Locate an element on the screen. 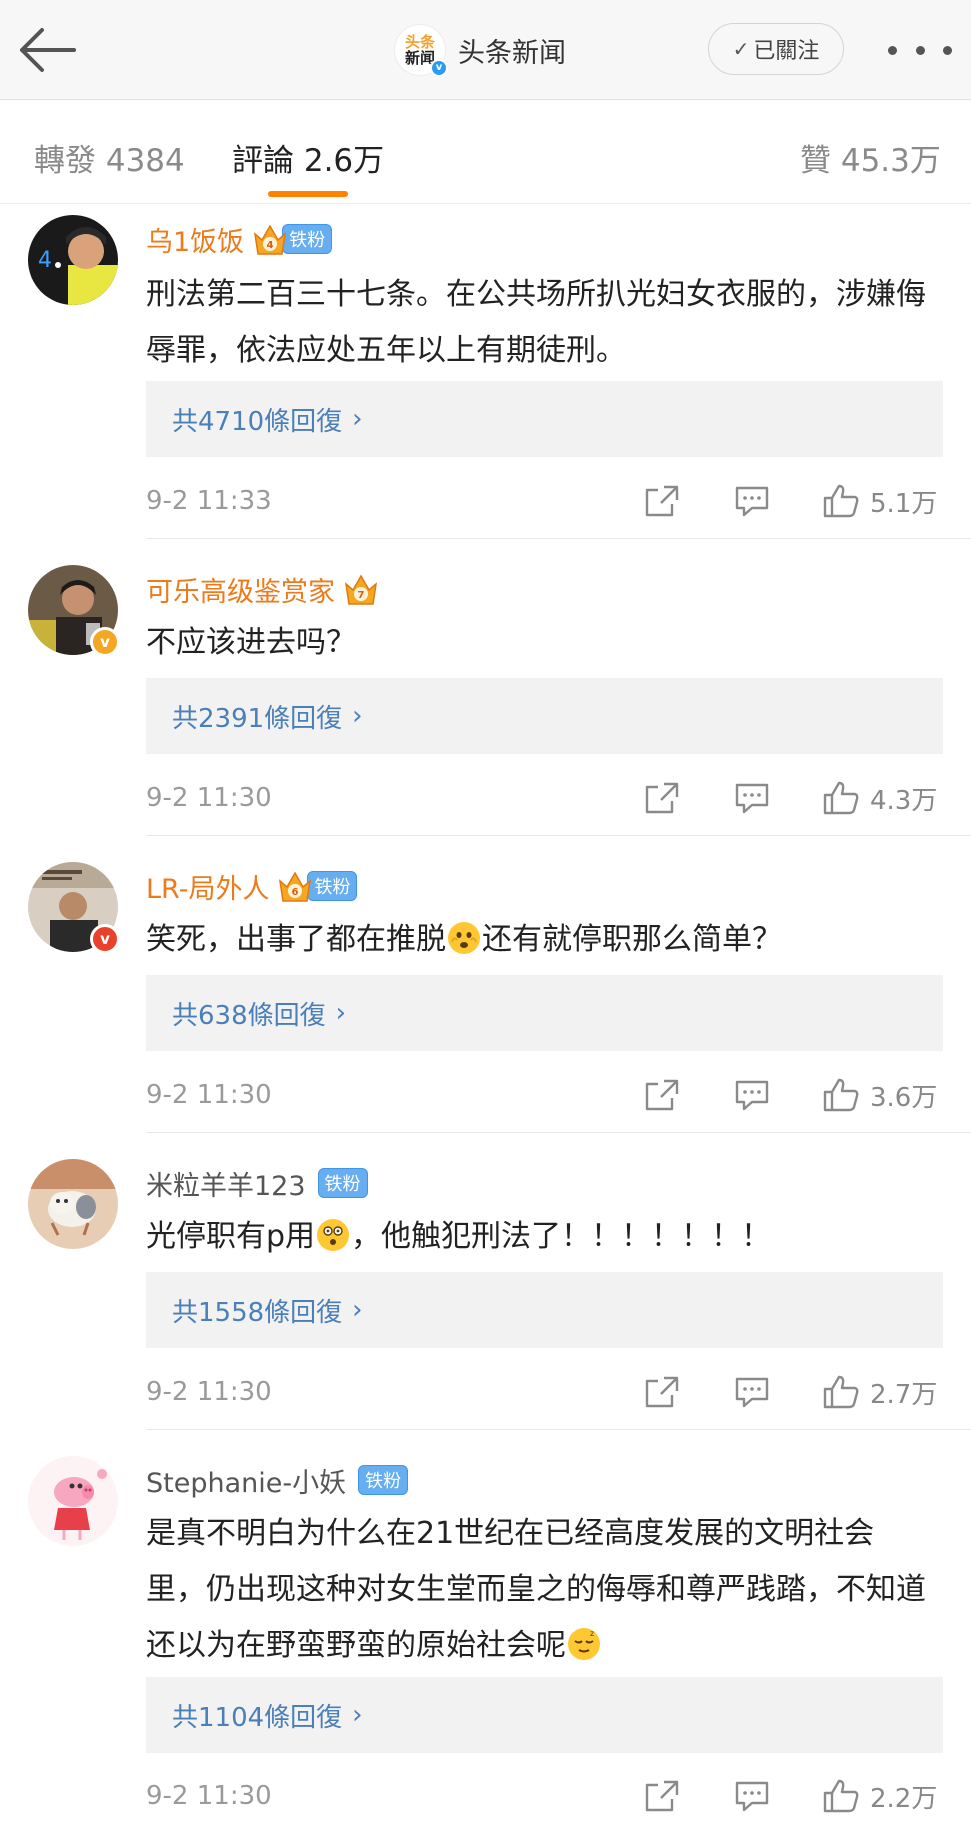  like-button: 4.3万 is located at coordinates (879, 798).